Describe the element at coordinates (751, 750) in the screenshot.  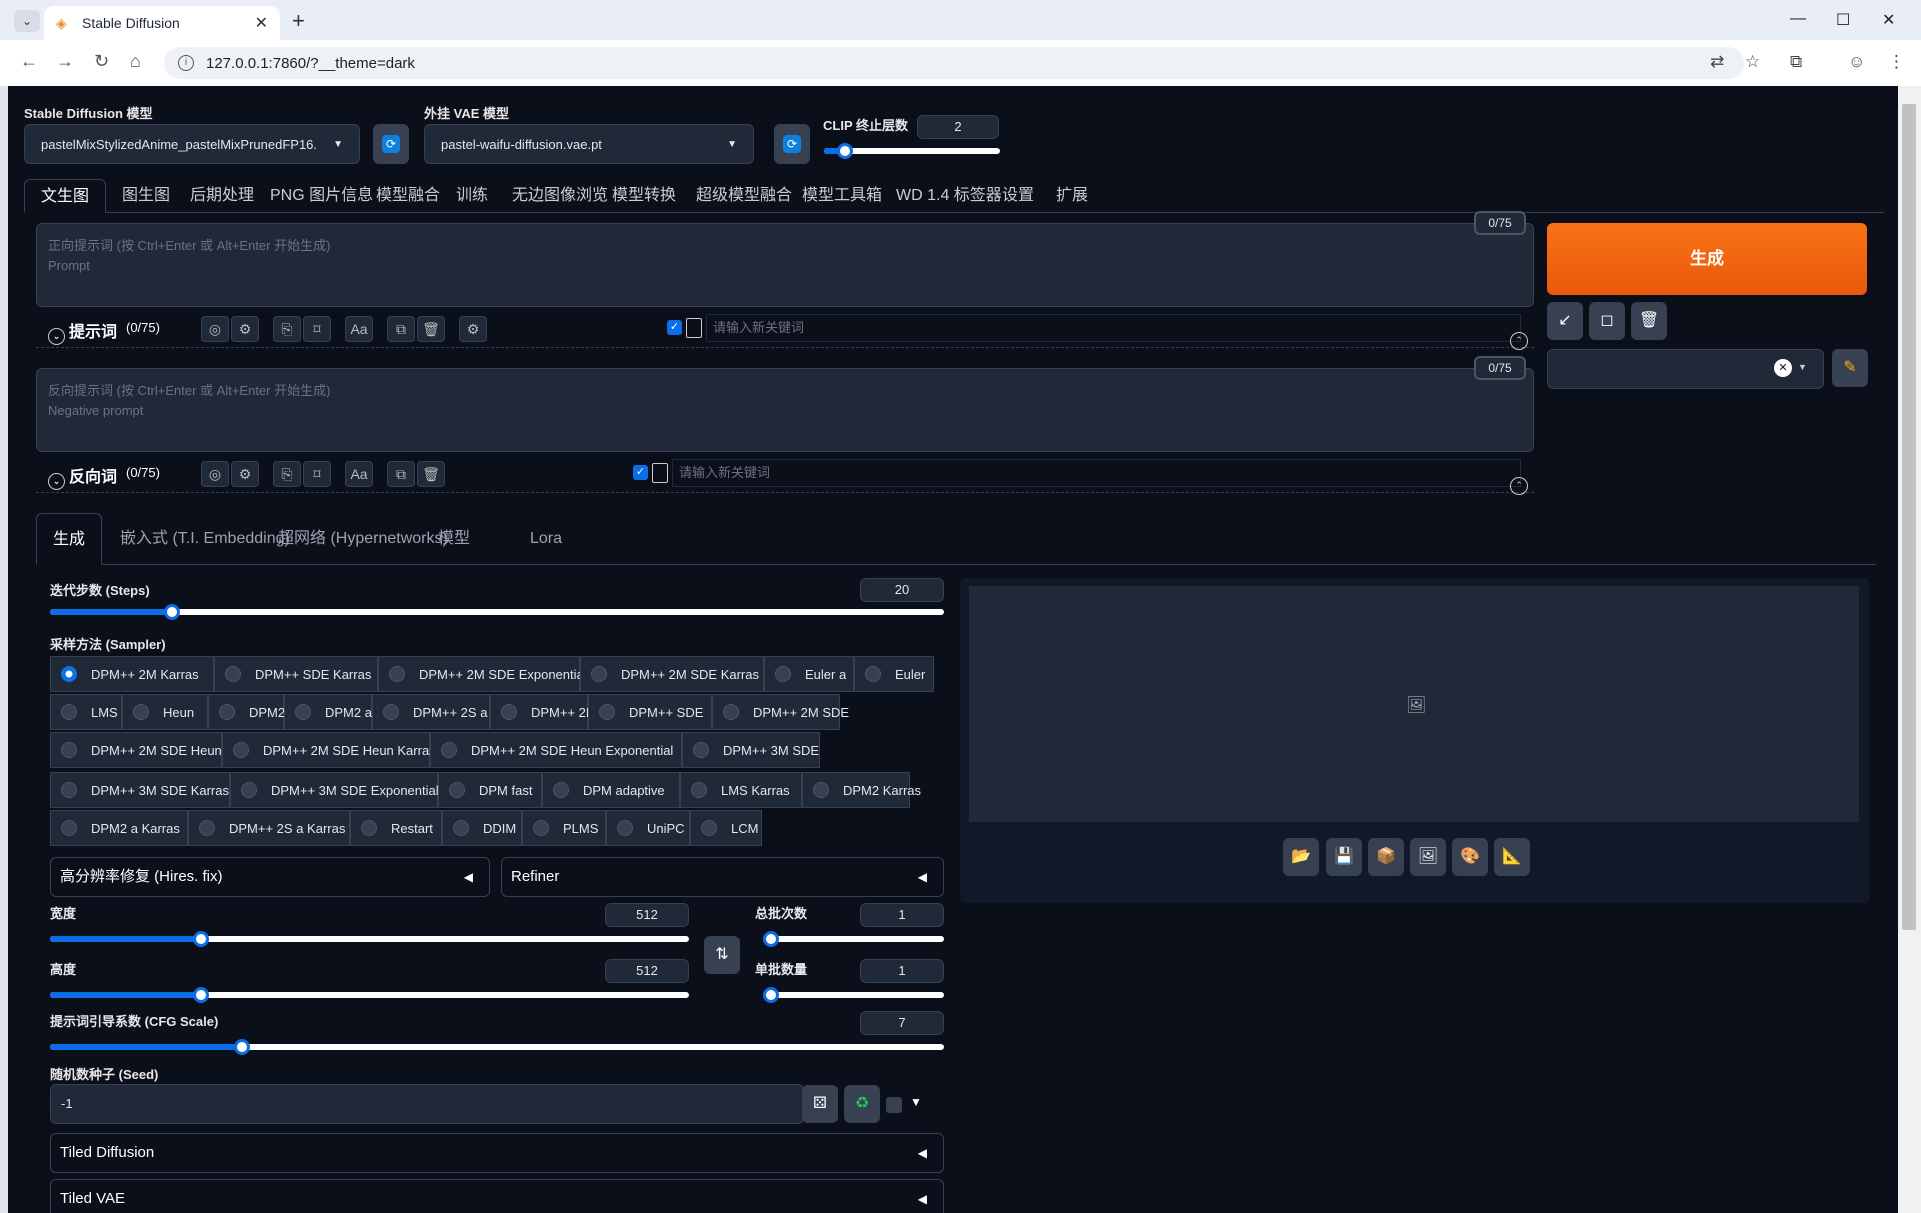
I see `sampler-option: DPM++ 3M SDE` at that location.